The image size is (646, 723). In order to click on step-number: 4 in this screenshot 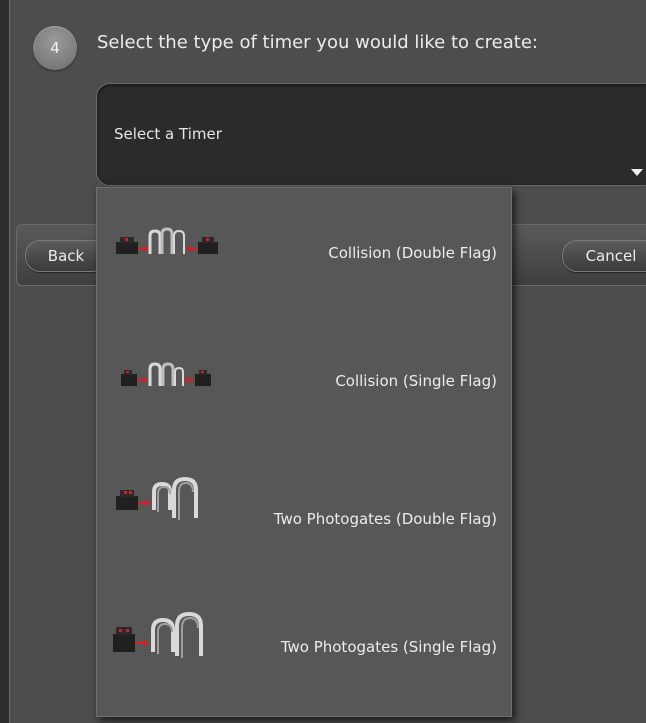, I will do `click(55, 48)`.